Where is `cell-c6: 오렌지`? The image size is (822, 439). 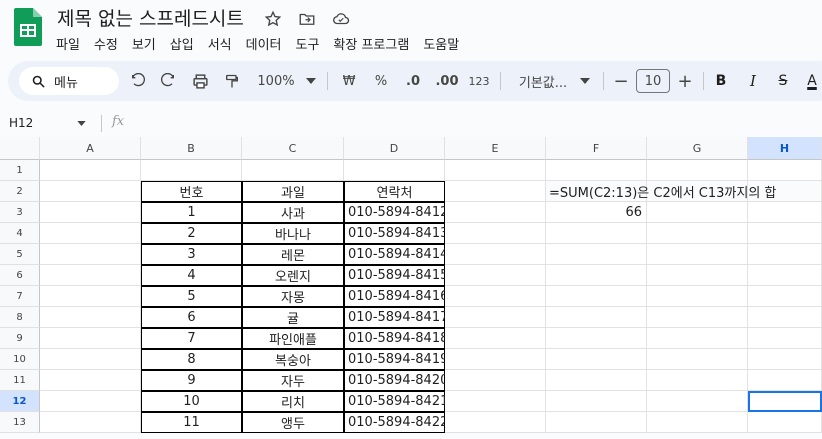
cell-c6: 오렌지 is located at coordinates (293, 275).